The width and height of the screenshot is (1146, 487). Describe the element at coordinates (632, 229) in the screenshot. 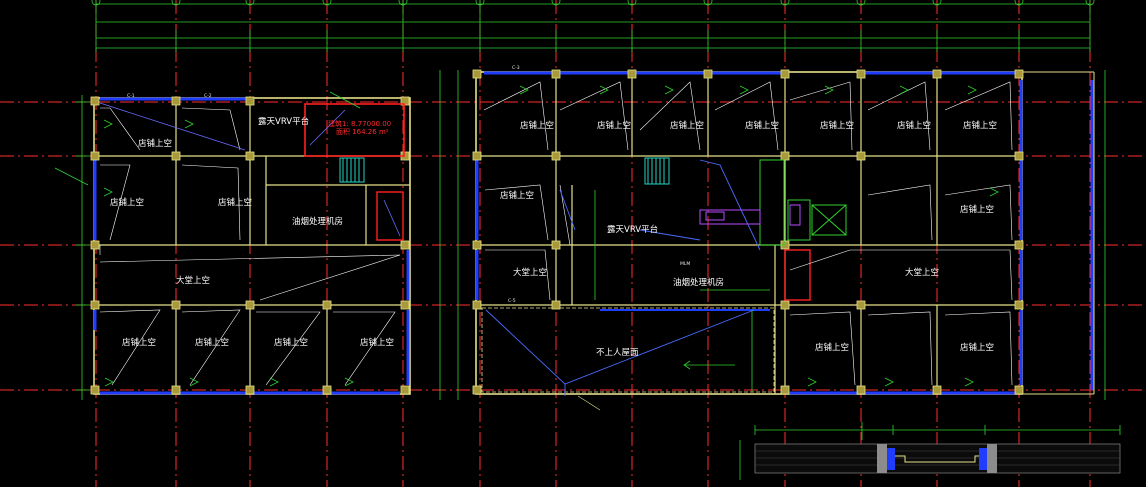

I see `room-label-r8: 露天VRV平台` at that location.